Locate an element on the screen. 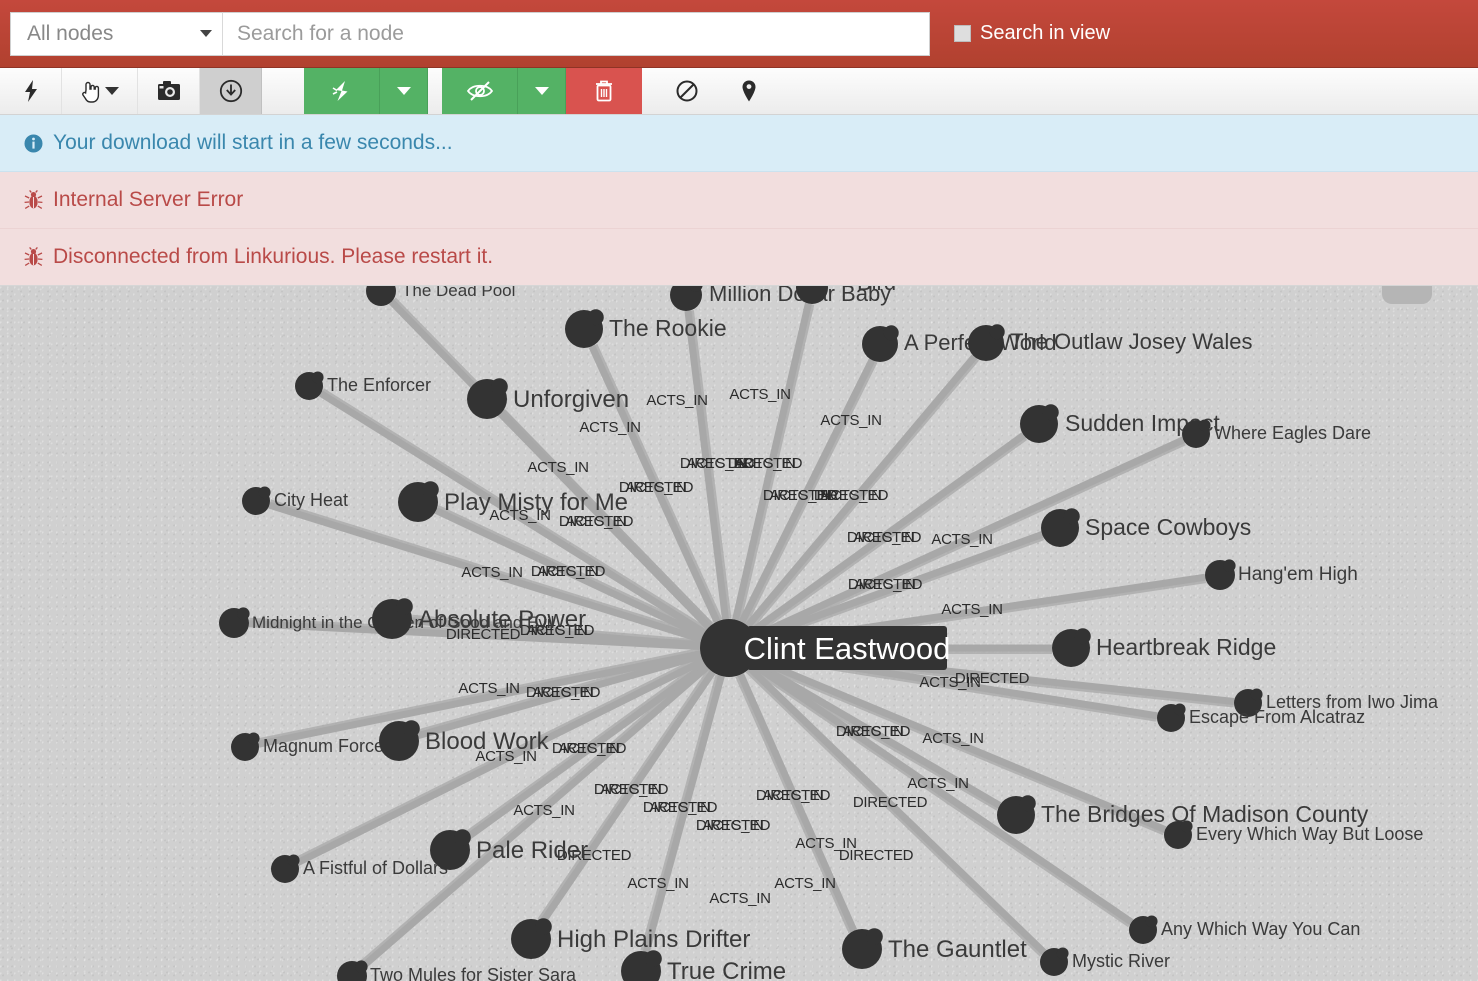 Image resolution: width=1478 pixels, height=981 pixels. hide-nodes-dropdown is located at coordinates (542, 91).